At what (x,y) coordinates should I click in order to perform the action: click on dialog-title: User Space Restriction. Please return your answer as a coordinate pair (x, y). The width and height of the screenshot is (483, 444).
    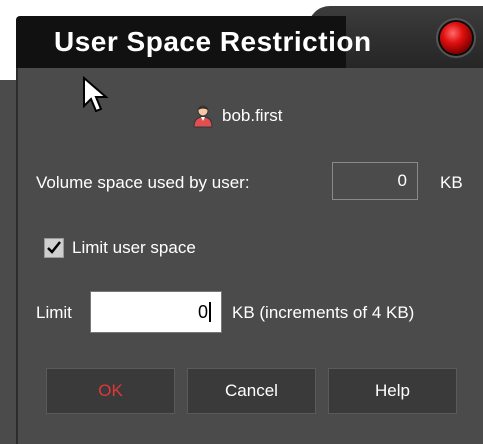
    Looking at the image, I should click on (213, 41).